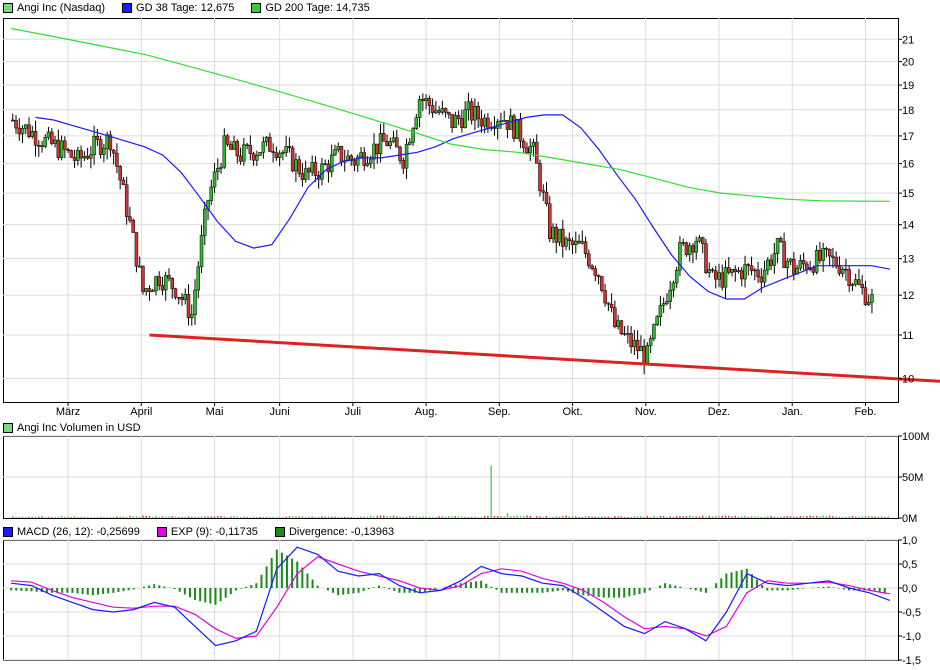  What do you see at coordinates (8, 532) in the screenshot?
I see `macd-swatch` at bounding box center [8, 532].